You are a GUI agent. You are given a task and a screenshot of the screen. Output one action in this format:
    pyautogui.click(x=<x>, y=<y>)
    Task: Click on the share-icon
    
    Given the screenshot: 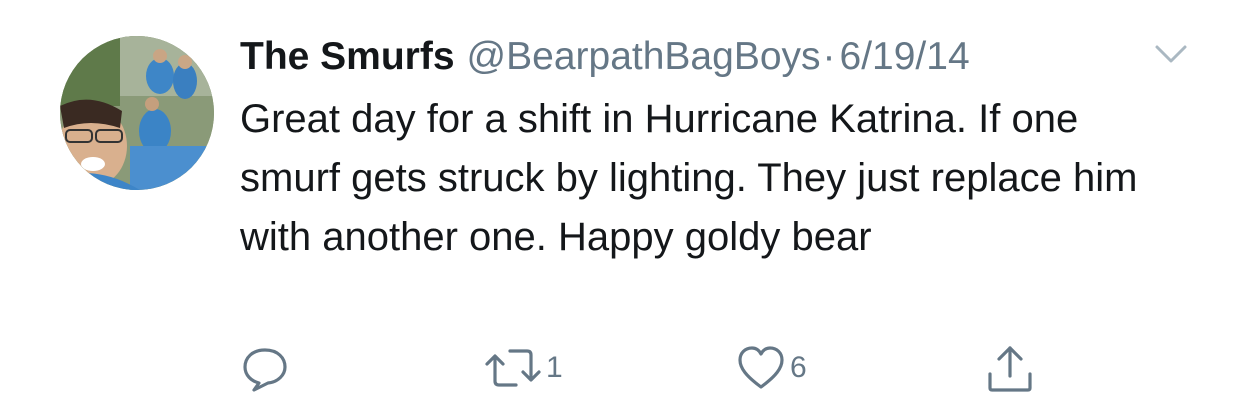 What is the action you would take?
    pyautogui.click(x=1010, y=368)
    